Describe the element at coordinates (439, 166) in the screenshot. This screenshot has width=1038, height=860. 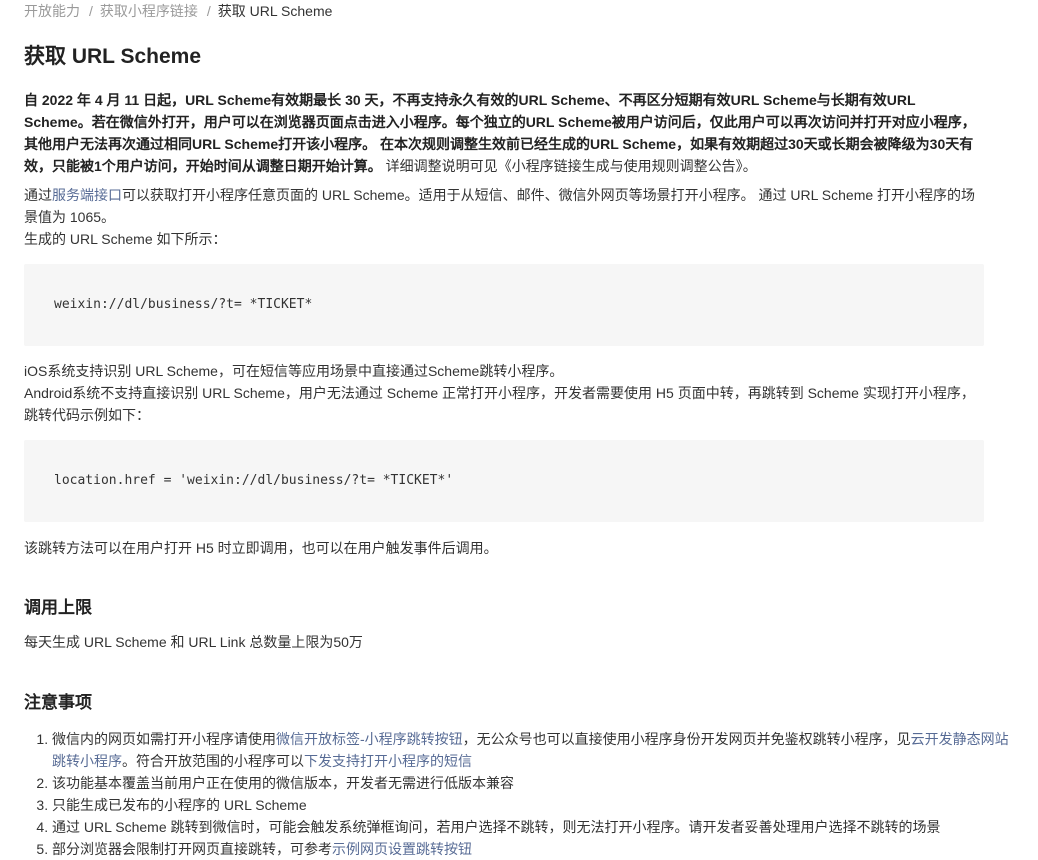
I see `notice-tail-text: 详细调整说明可见` at that location.